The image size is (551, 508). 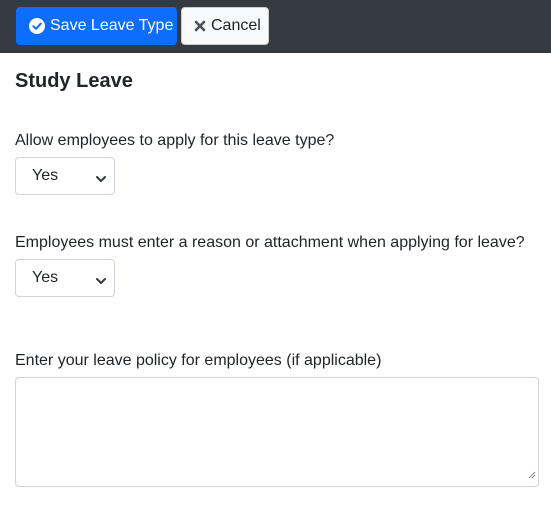 I want to click on times-icon, so click(x=200, y=26).